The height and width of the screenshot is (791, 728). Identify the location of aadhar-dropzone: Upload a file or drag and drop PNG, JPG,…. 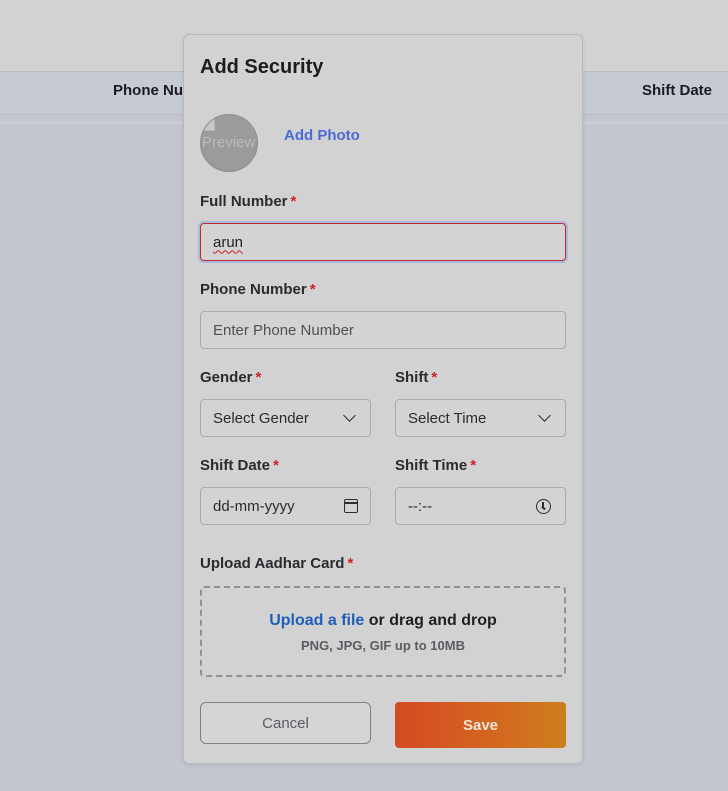
(383, 631).